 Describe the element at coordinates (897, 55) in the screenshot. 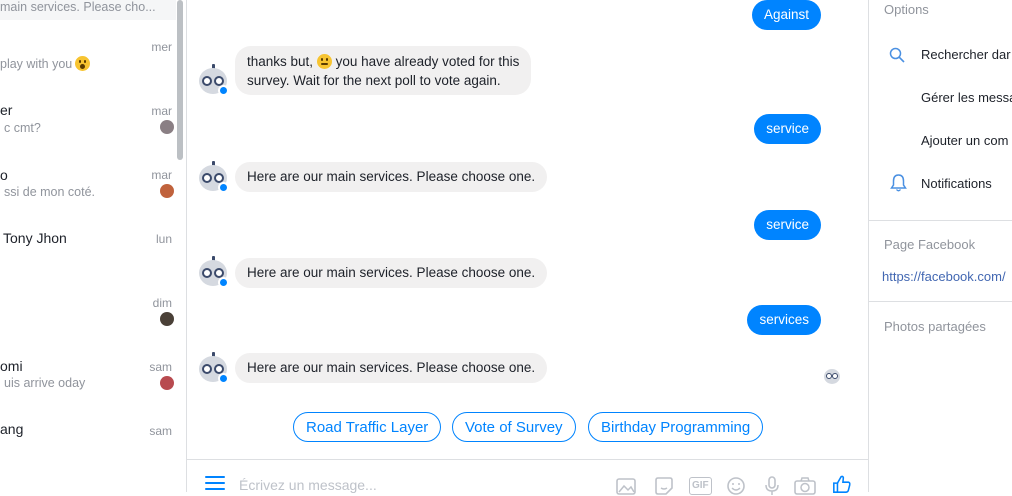

I see `search-icon` at that location.